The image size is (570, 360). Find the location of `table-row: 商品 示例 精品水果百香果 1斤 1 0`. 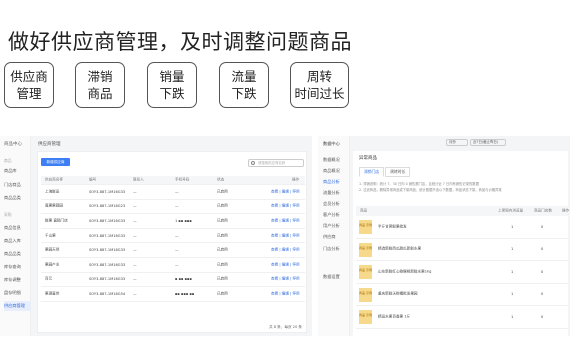

table-row: 商品 示例 精品水果百香果 1斤 1 0 is located at coordinates (462, 317).